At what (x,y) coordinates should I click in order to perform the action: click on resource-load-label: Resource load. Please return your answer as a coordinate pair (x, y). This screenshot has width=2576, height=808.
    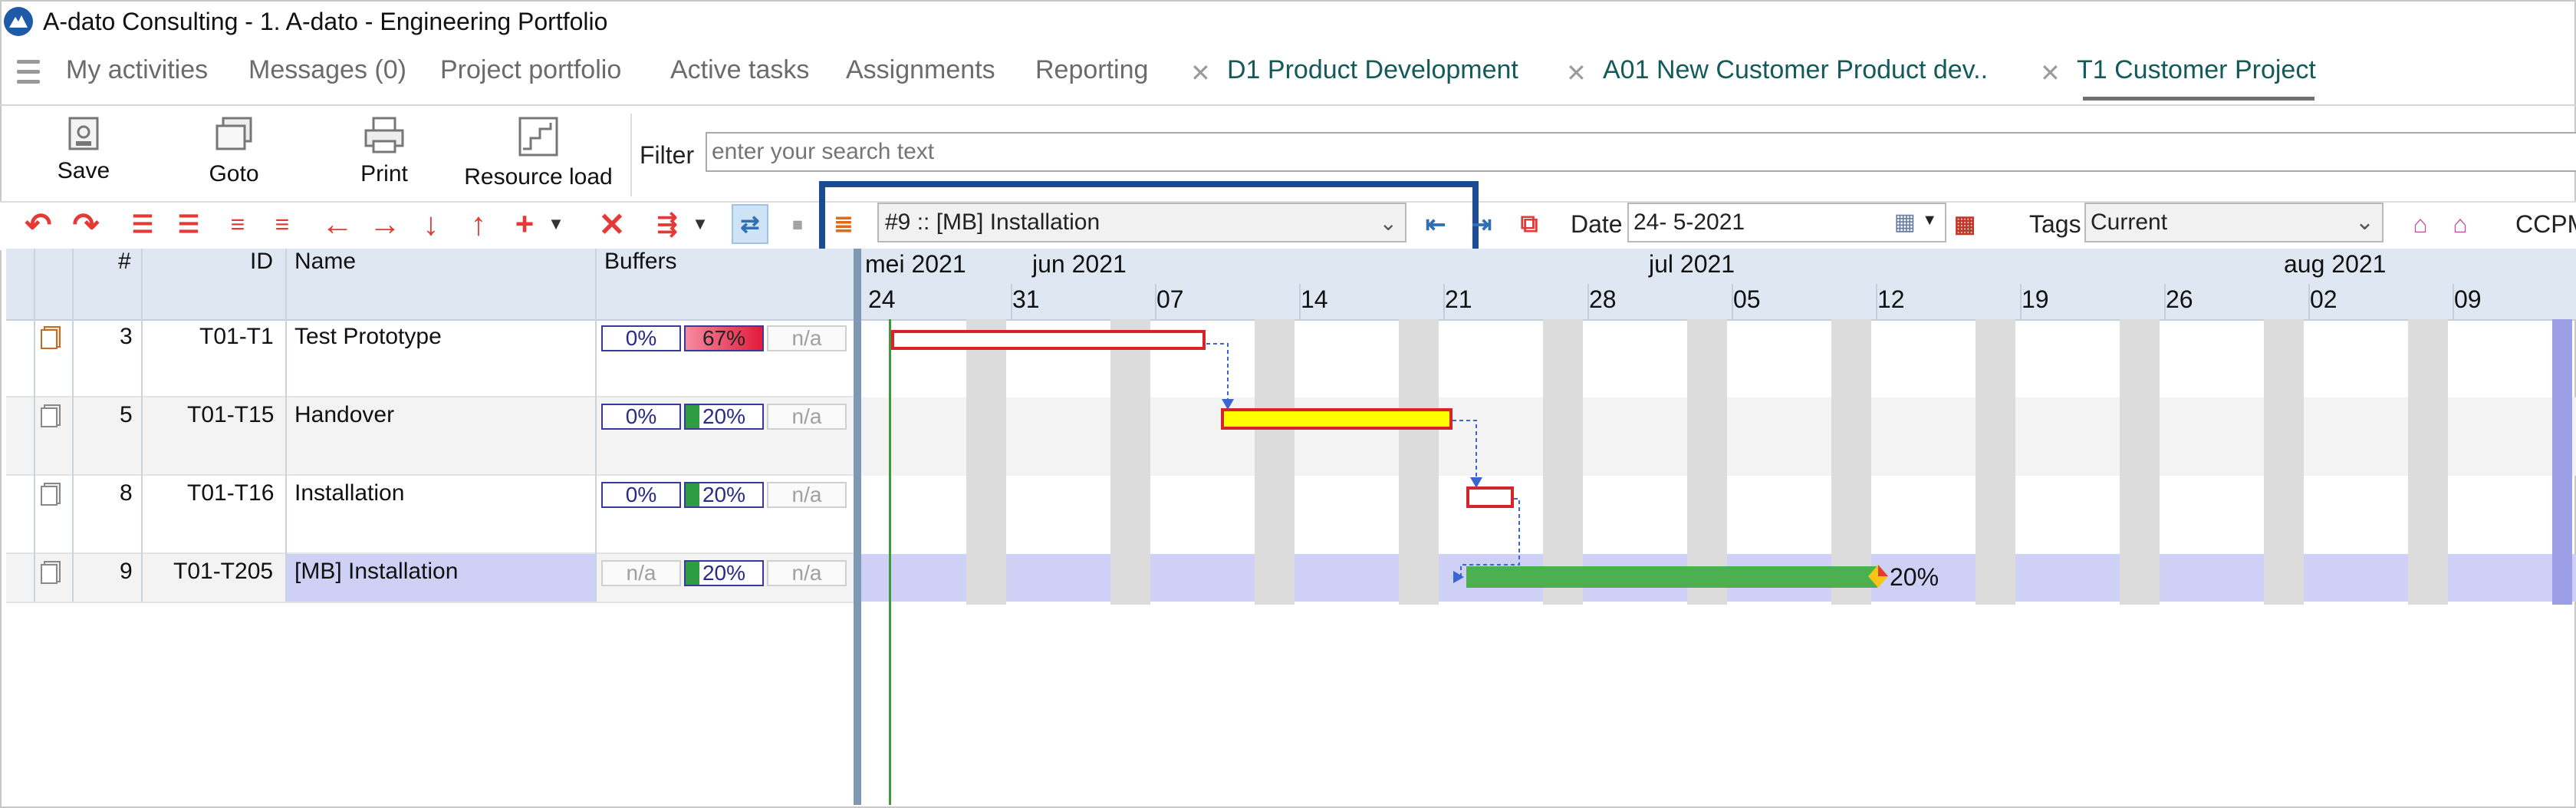
    Looking at the image, I should click on (538, 177).